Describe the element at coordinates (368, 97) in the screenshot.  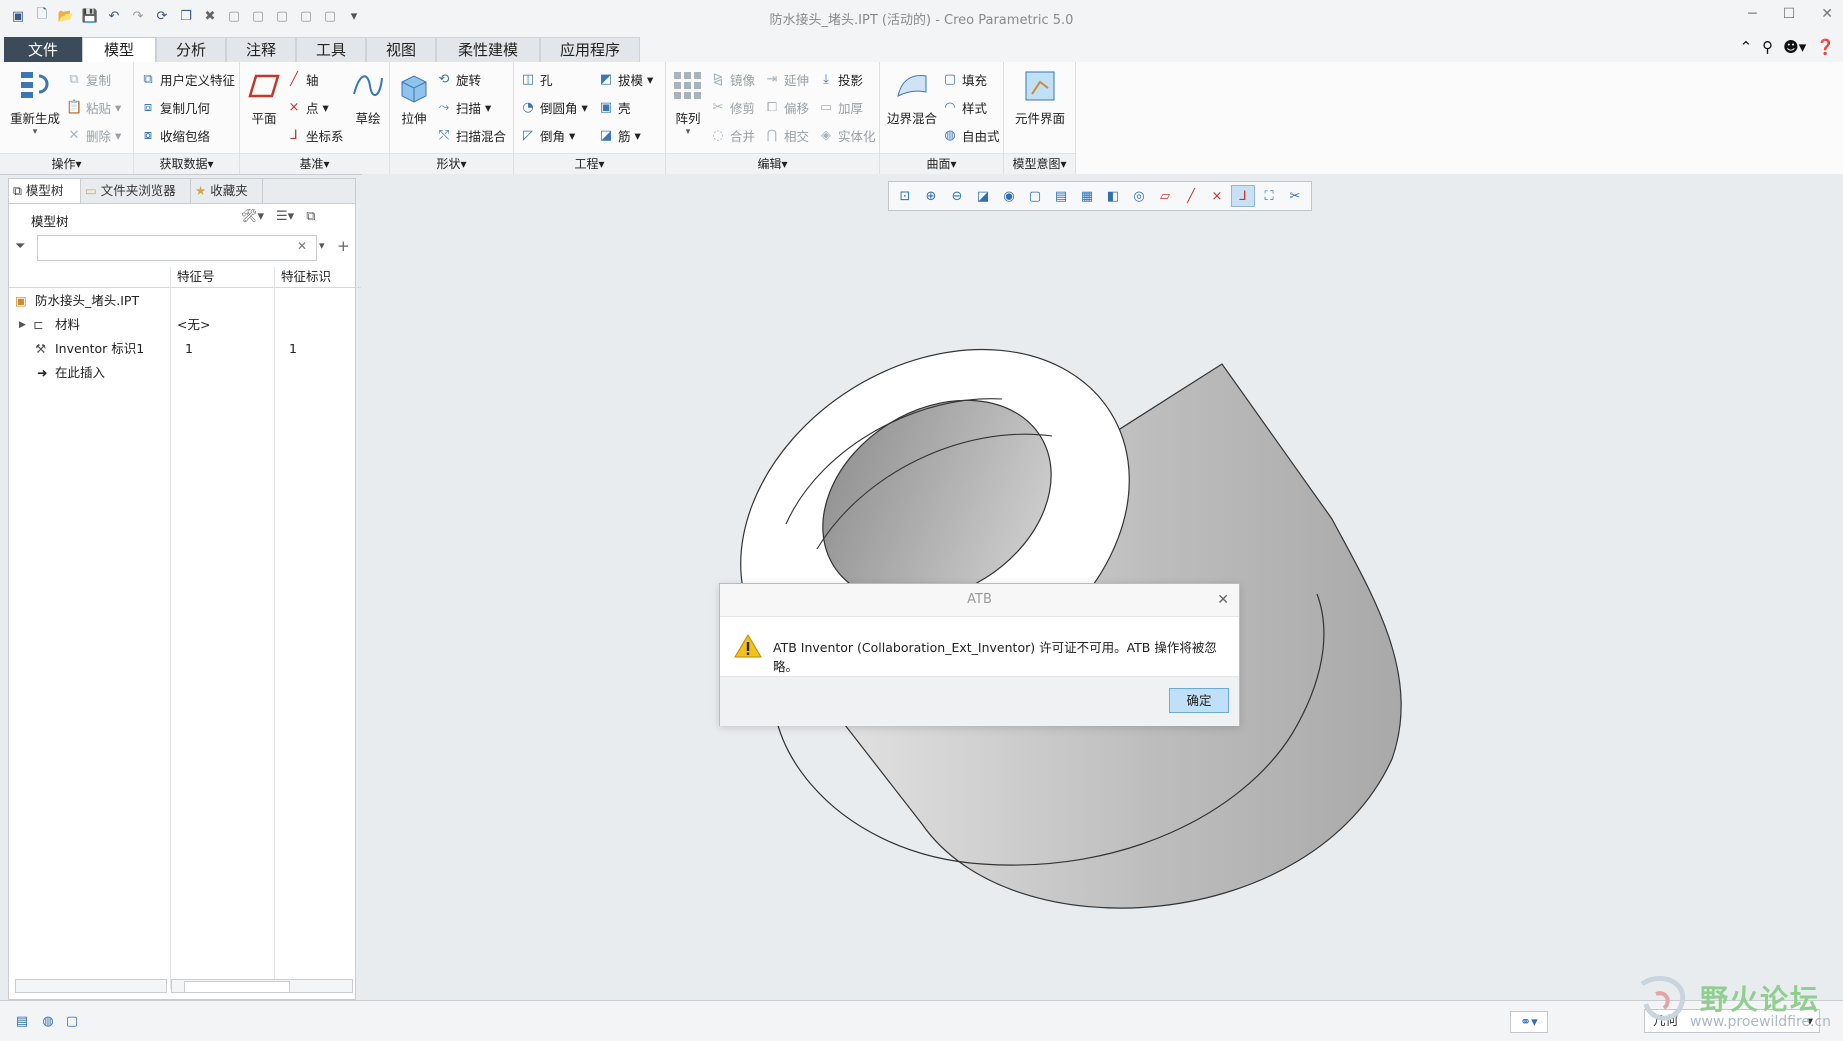
I see `sketch-button: 草绘` at that location.